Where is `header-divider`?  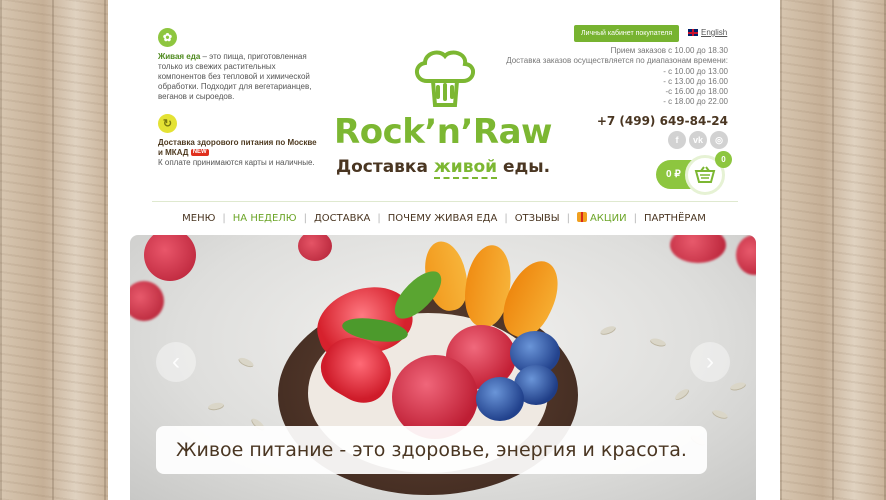 header-divider is located at coordinates (445, 201).